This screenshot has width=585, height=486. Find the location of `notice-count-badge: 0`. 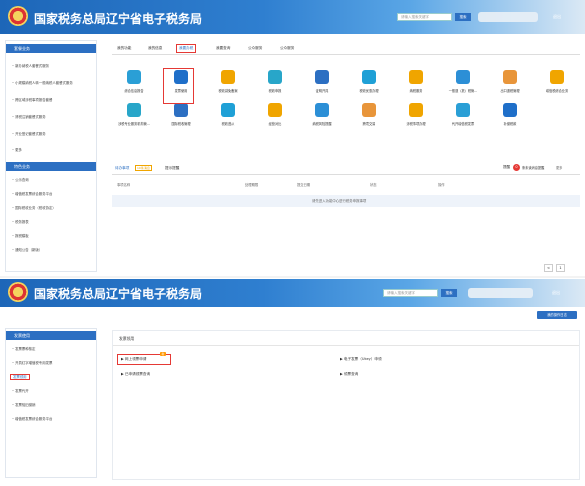

notice-count-badge: 0 is located at coordinates (516, 167).